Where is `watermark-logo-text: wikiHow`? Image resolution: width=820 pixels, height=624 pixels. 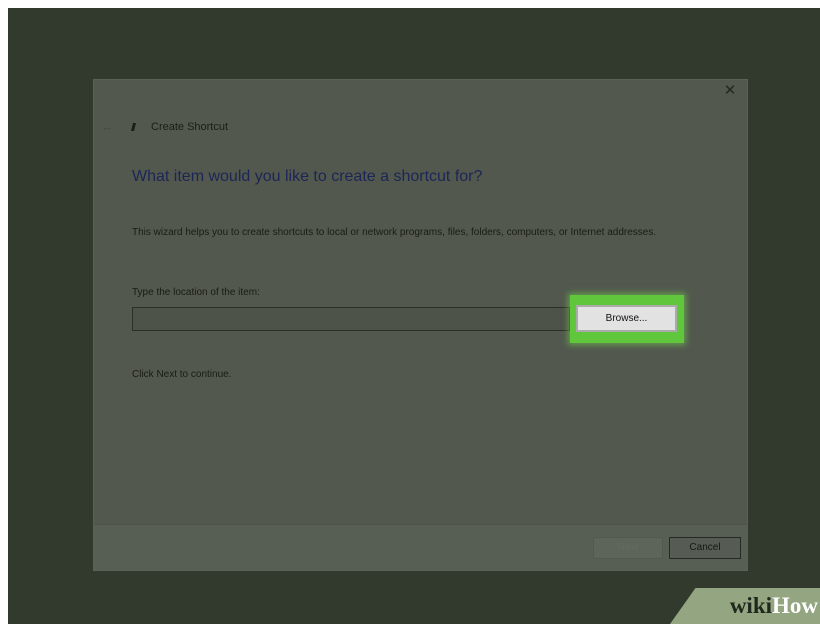 watermark-logo-text: wikiHow is located at coordinates (774, 606).